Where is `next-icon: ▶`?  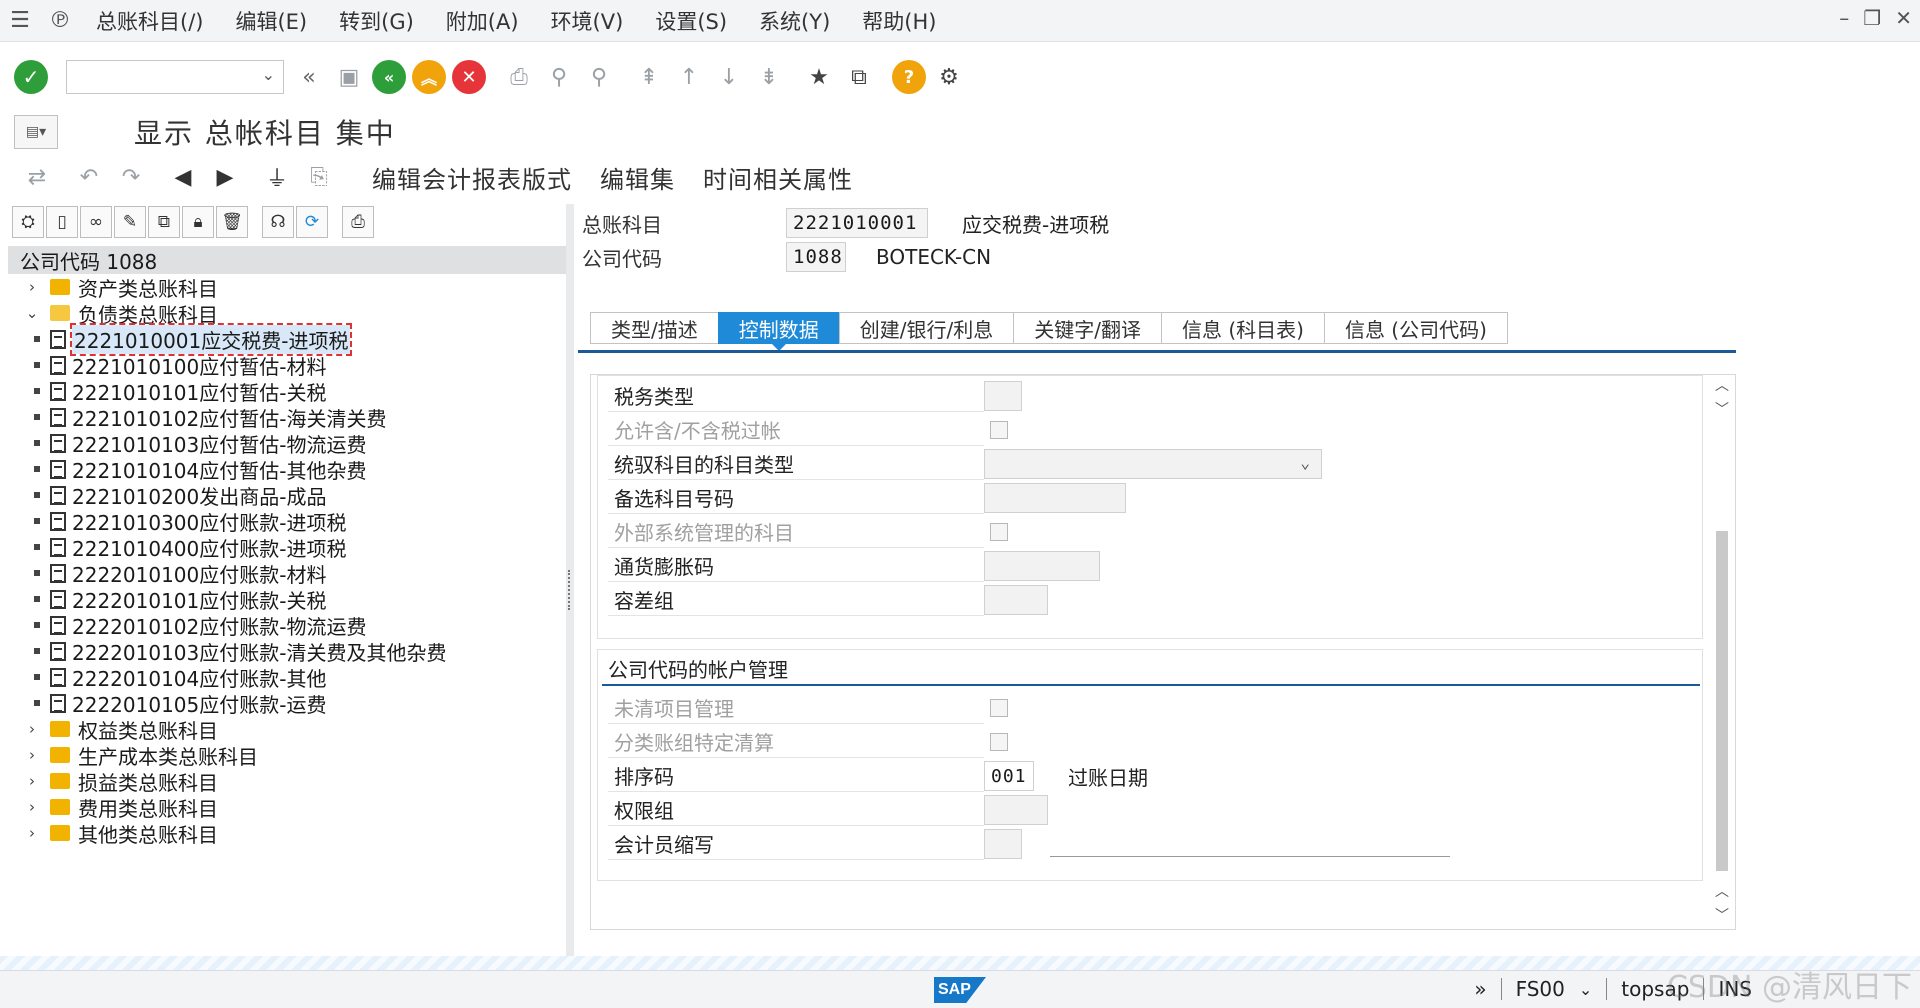
next-icon: ▶ is located at coordinates (225, 177).